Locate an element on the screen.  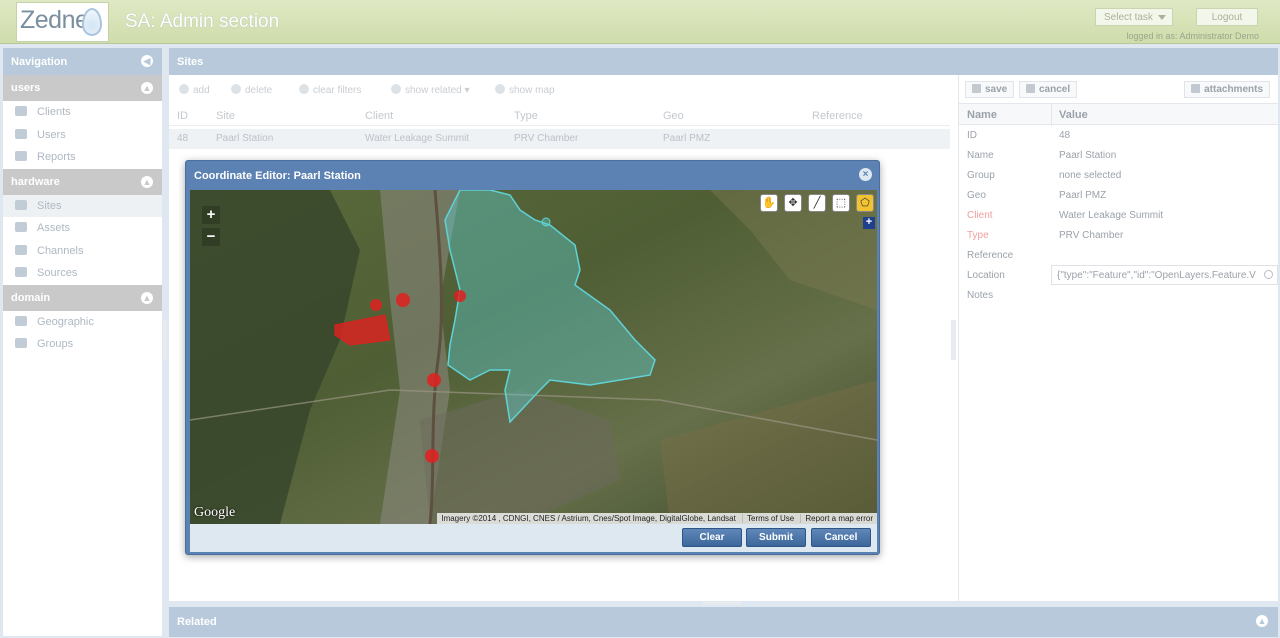
nav-group-label: users is located at coordinates (26, 88).